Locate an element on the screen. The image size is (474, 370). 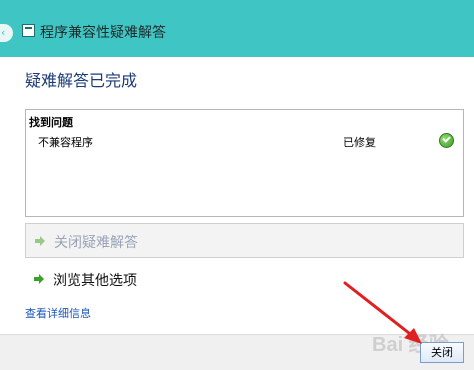
results-header: 找到问题 is located at coordinates (51, 122).